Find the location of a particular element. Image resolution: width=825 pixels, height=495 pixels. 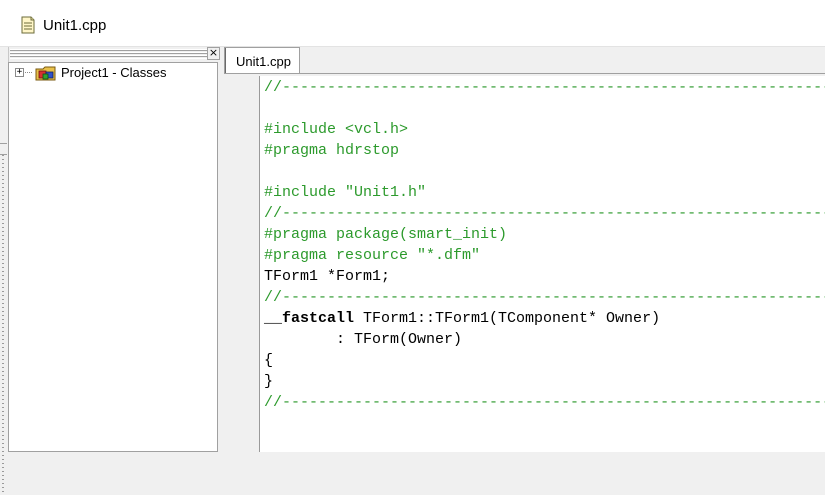

dock-splitter-notch is located at coordinates (3, 149).